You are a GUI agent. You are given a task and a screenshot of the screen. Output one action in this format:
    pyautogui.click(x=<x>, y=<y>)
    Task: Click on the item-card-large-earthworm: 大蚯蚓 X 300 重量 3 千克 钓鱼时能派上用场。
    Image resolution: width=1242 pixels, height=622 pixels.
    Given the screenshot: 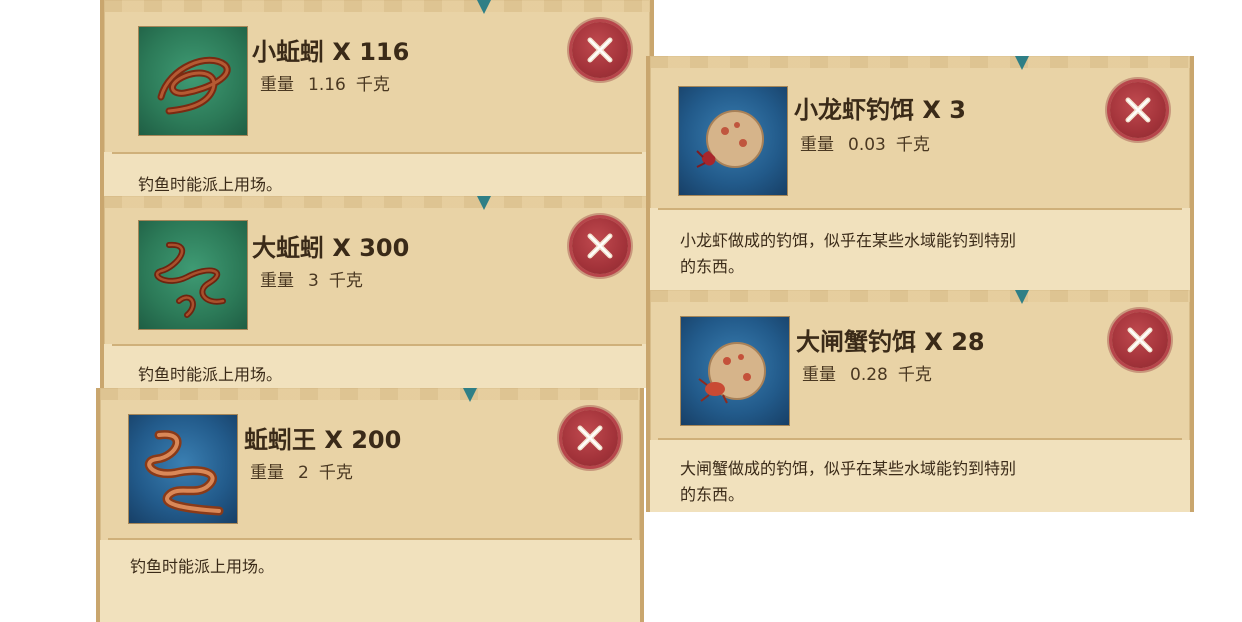 What is the action you would take?
    pyautogui.click(x=377, y=292)
    